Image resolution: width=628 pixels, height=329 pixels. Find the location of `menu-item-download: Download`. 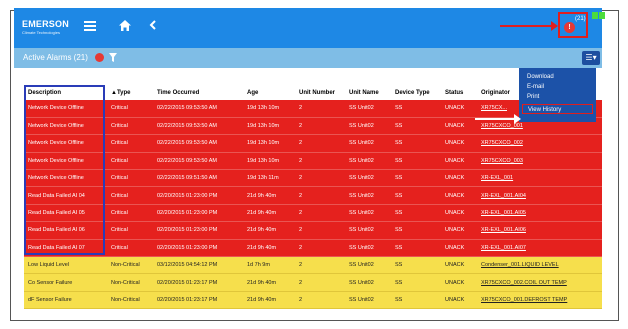

menu-item-download: Download is located at coordinates (557, 77).